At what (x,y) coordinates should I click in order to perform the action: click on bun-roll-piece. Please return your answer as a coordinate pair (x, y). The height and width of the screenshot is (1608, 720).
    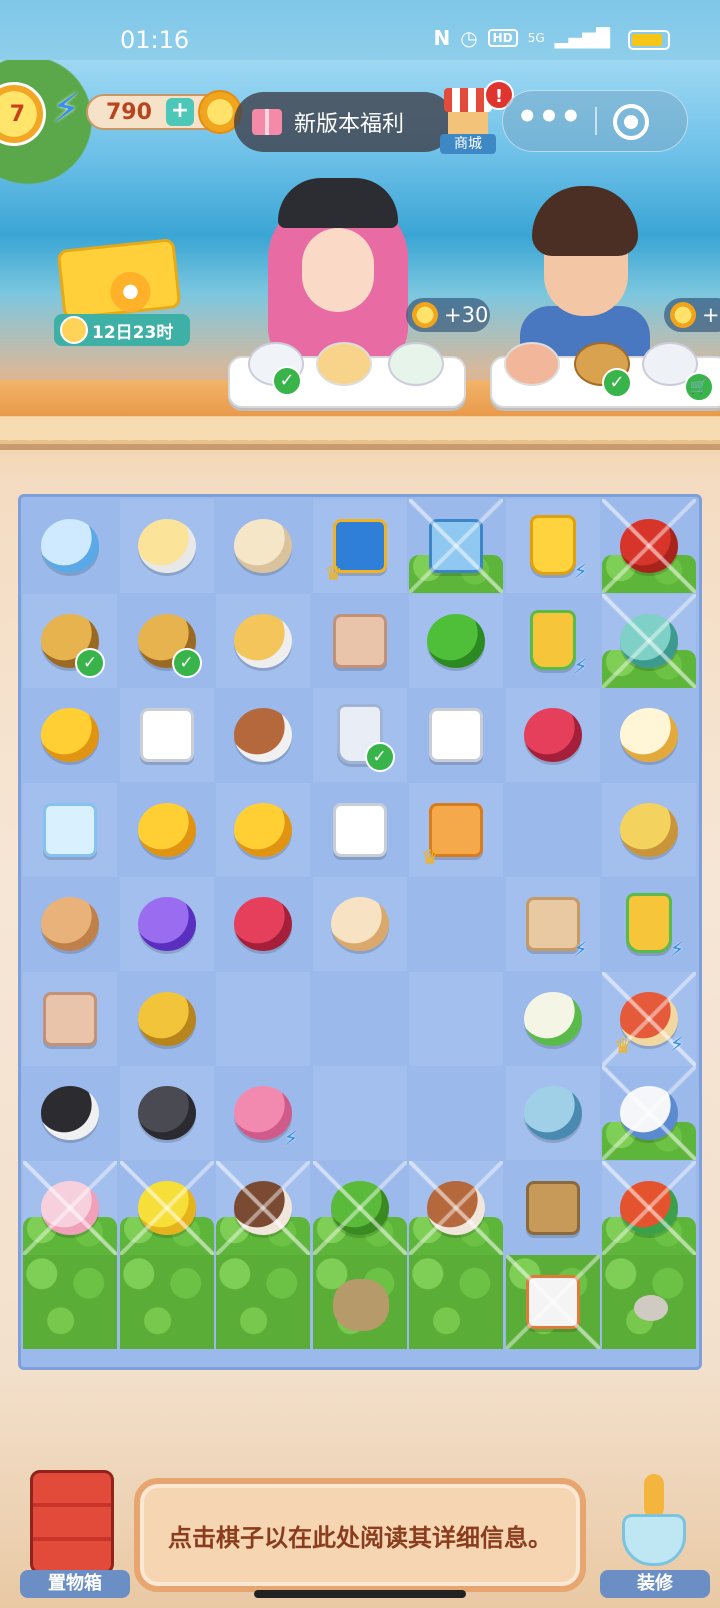
    Looking at the image, I should click on (263, 546).